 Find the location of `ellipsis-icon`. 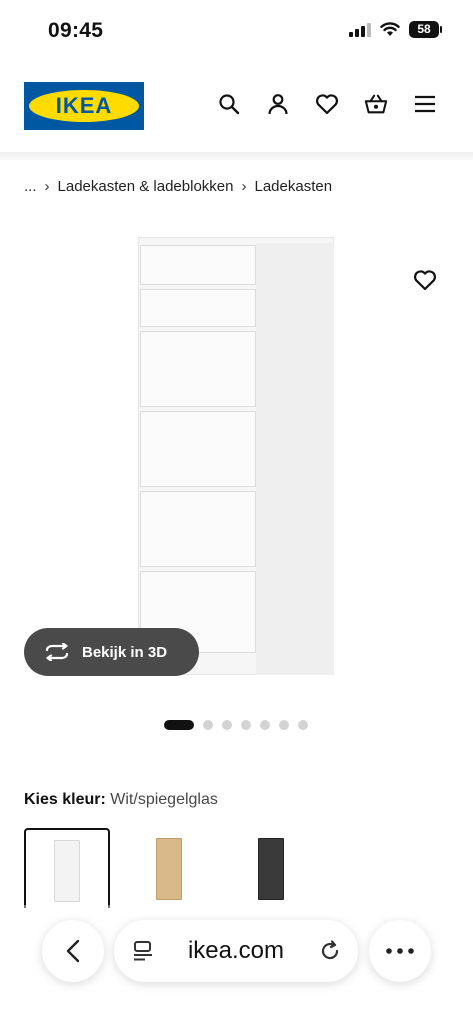

ellipsis-icon is located at coordinates (400, 951).